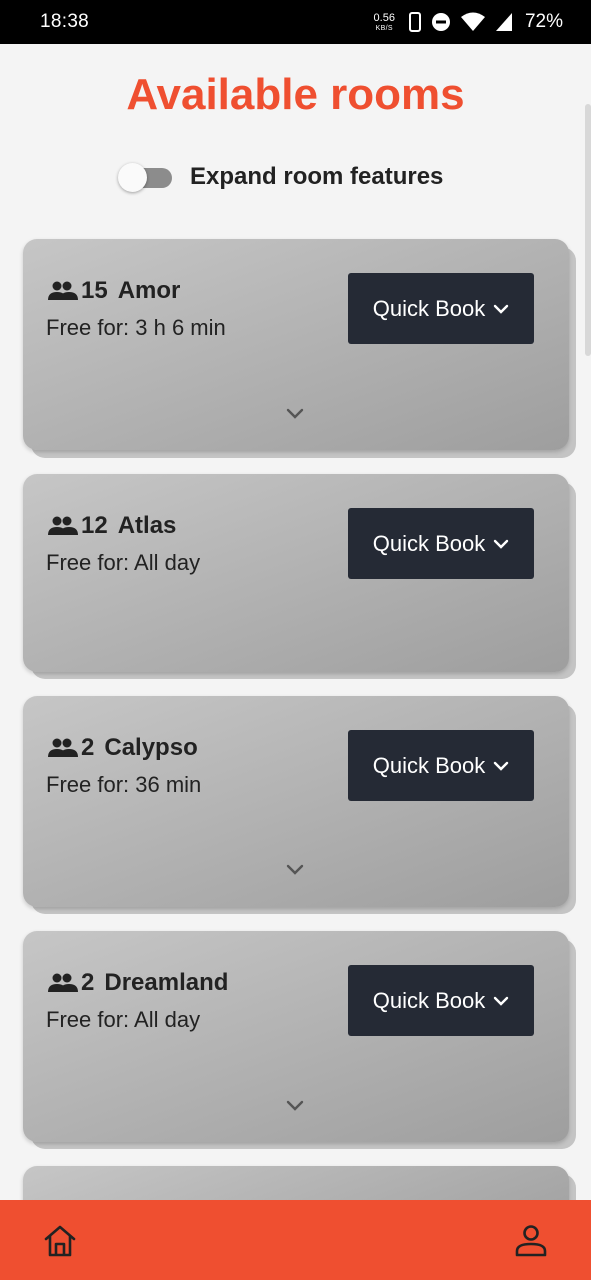 Image resolution: width=591 pixels, height=1280 pixels. What do you see at coordinates (384, 28) in the screenshot?
I see `network-speed-unit: KB/S` at bounding box center [384, 28].